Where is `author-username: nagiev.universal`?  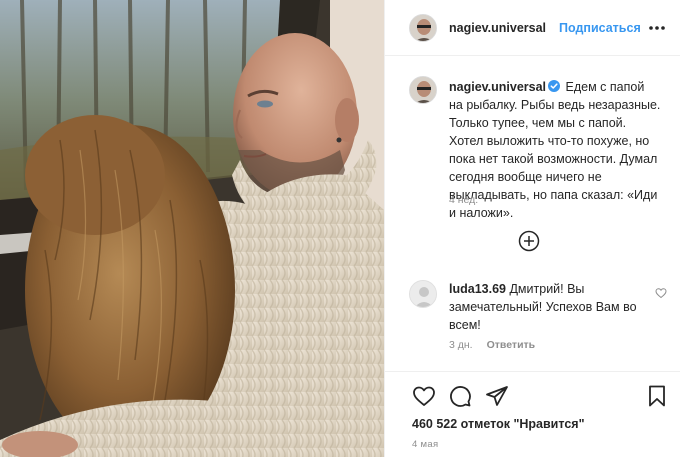
author-username: nagiev.universal is located at coordinates (497, 28).